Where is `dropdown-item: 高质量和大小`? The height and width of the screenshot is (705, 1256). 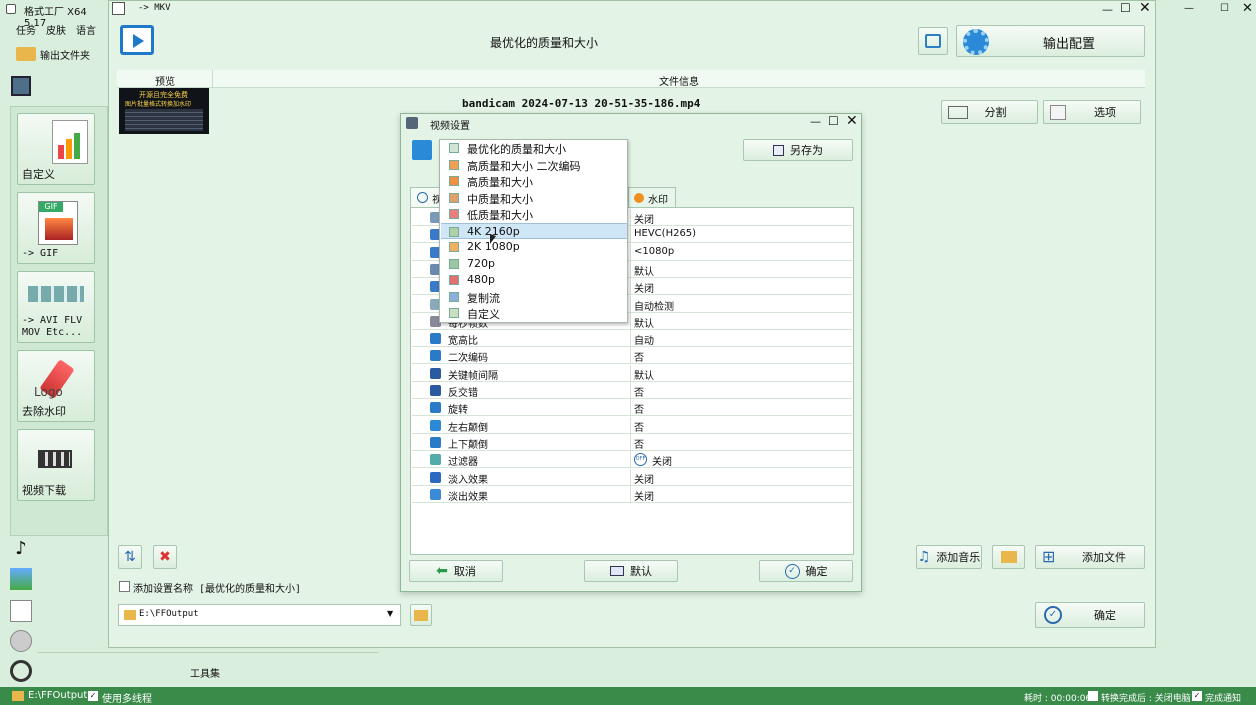 dropdown-item: 高质量和大小 is located at coordinates (534, 181).